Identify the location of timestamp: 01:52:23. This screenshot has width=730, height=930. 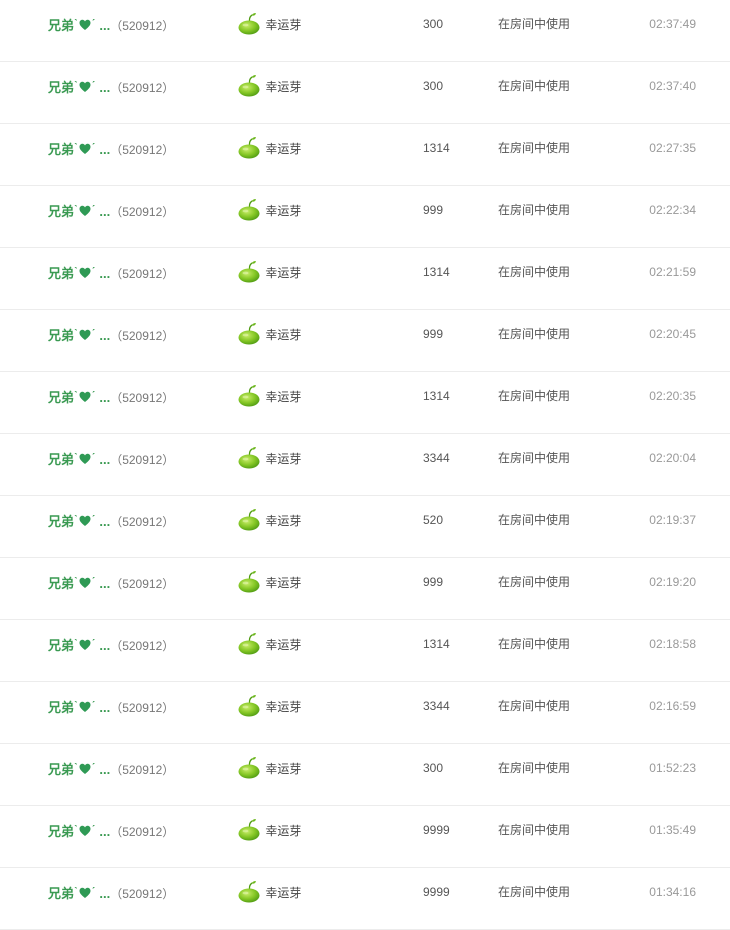
(672, 768).